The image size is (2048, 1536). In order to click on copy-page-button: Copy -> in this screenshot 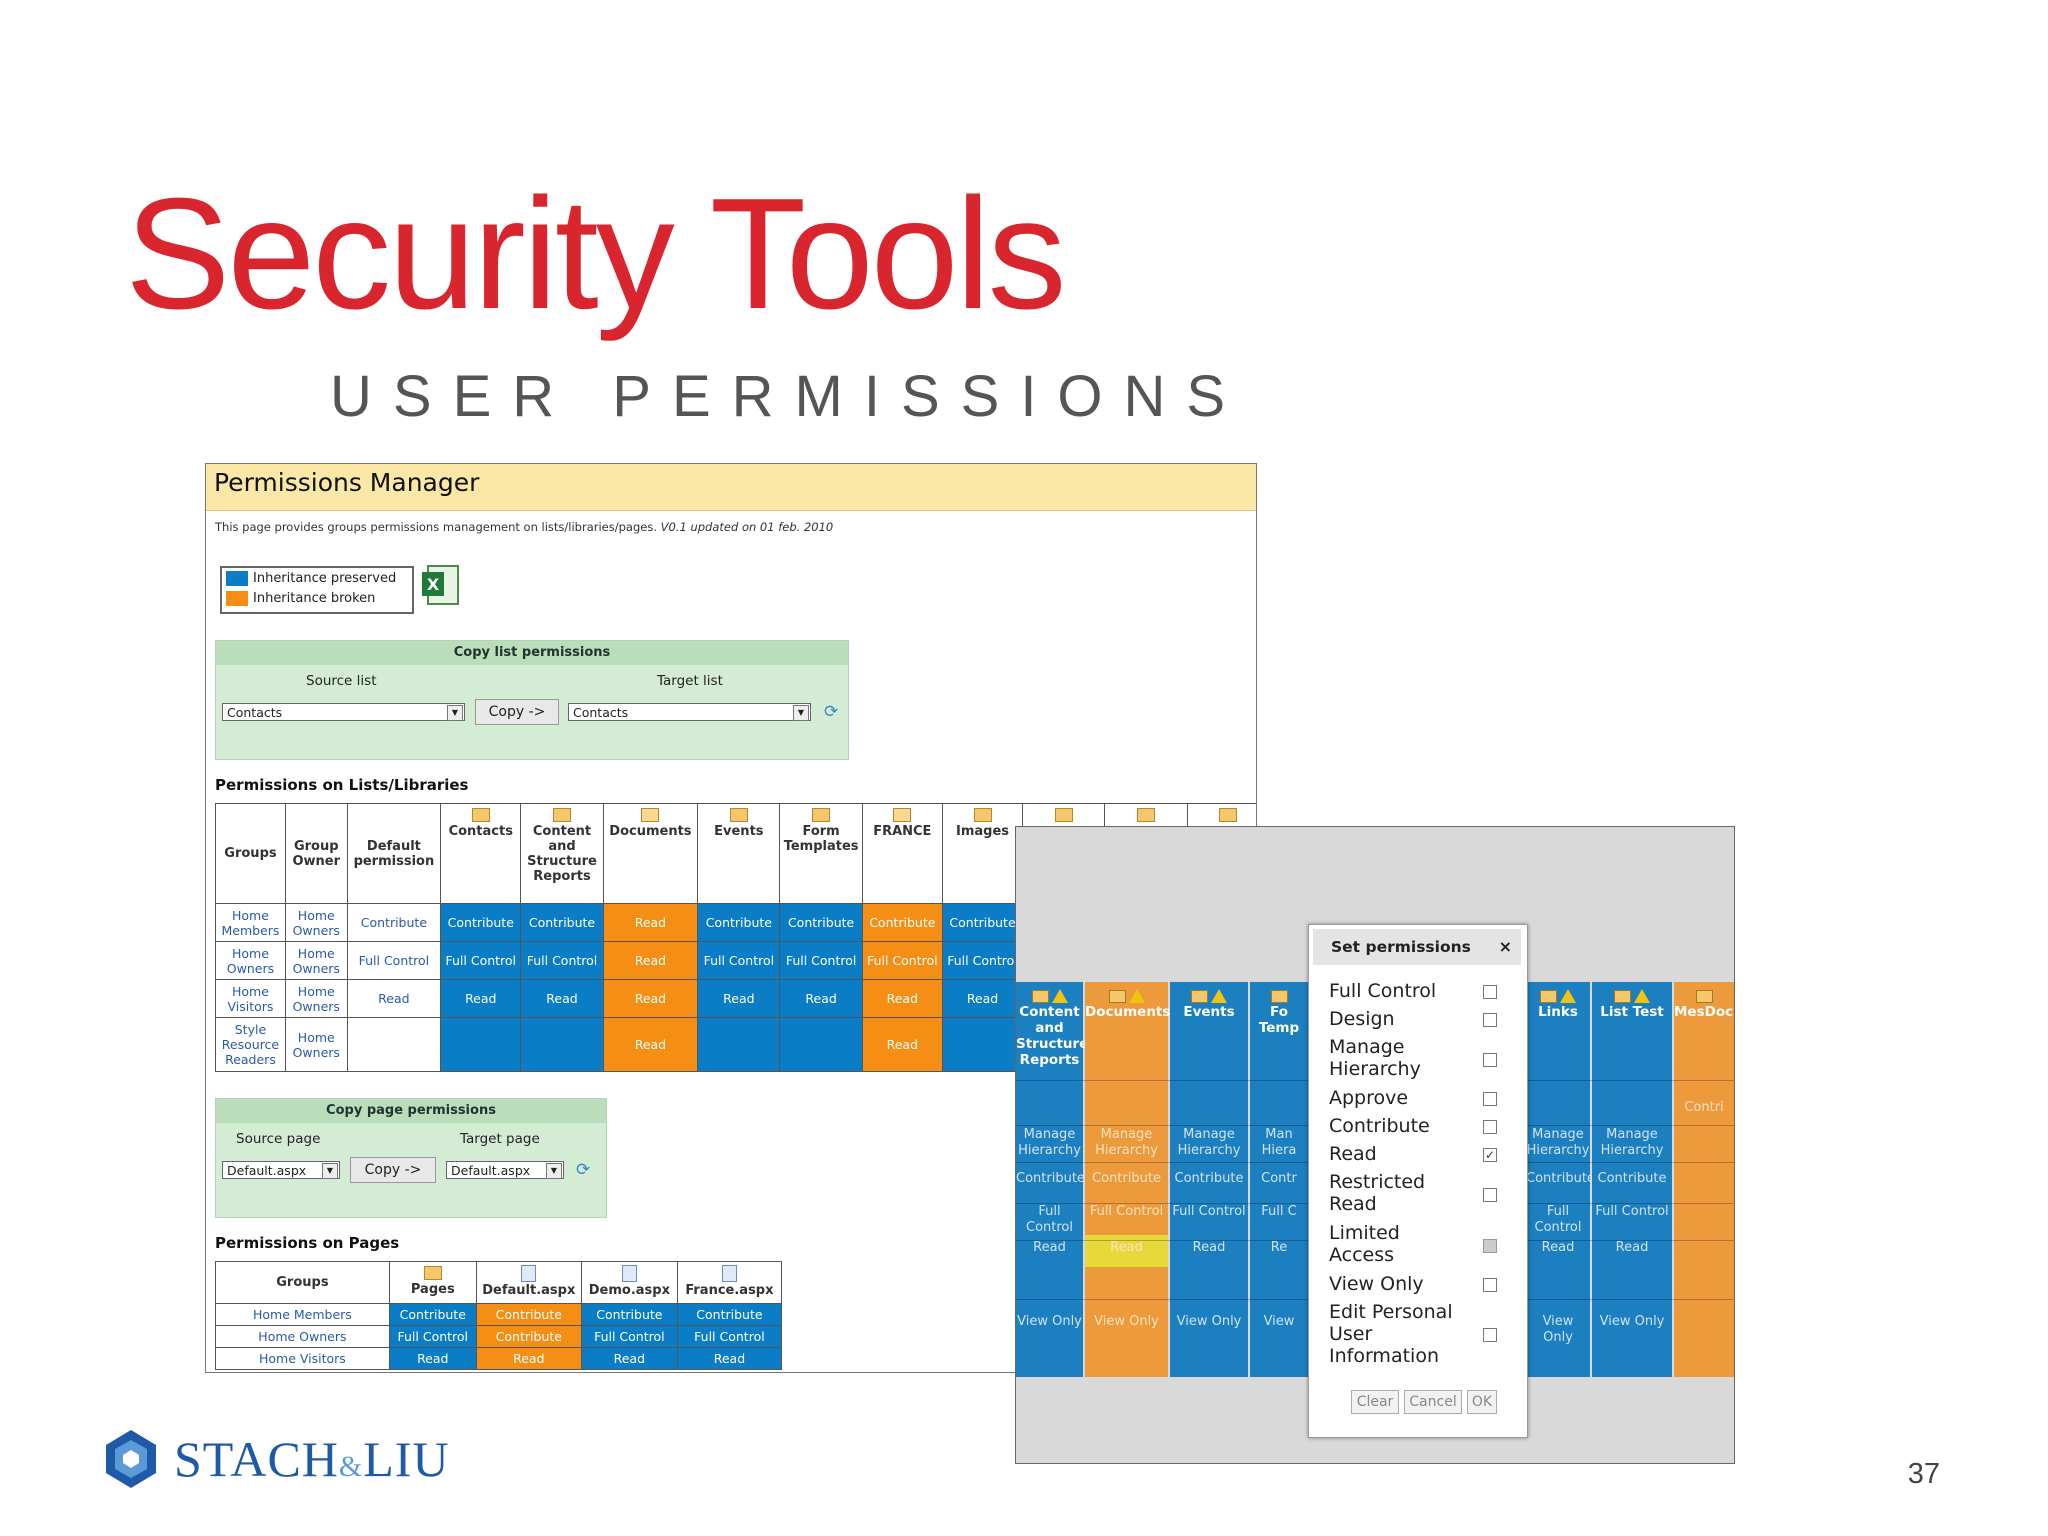, I will do `click(393, 1170)`.